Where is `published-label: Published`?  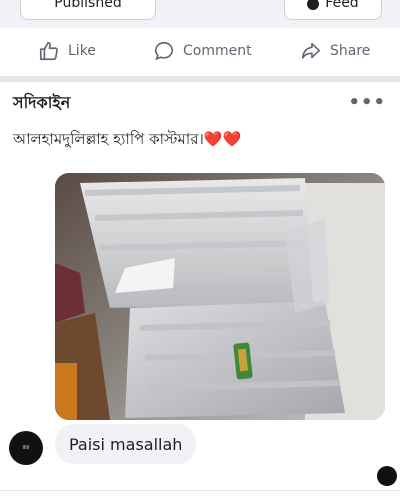 published-label: Published is located at coordinates (88, 5).